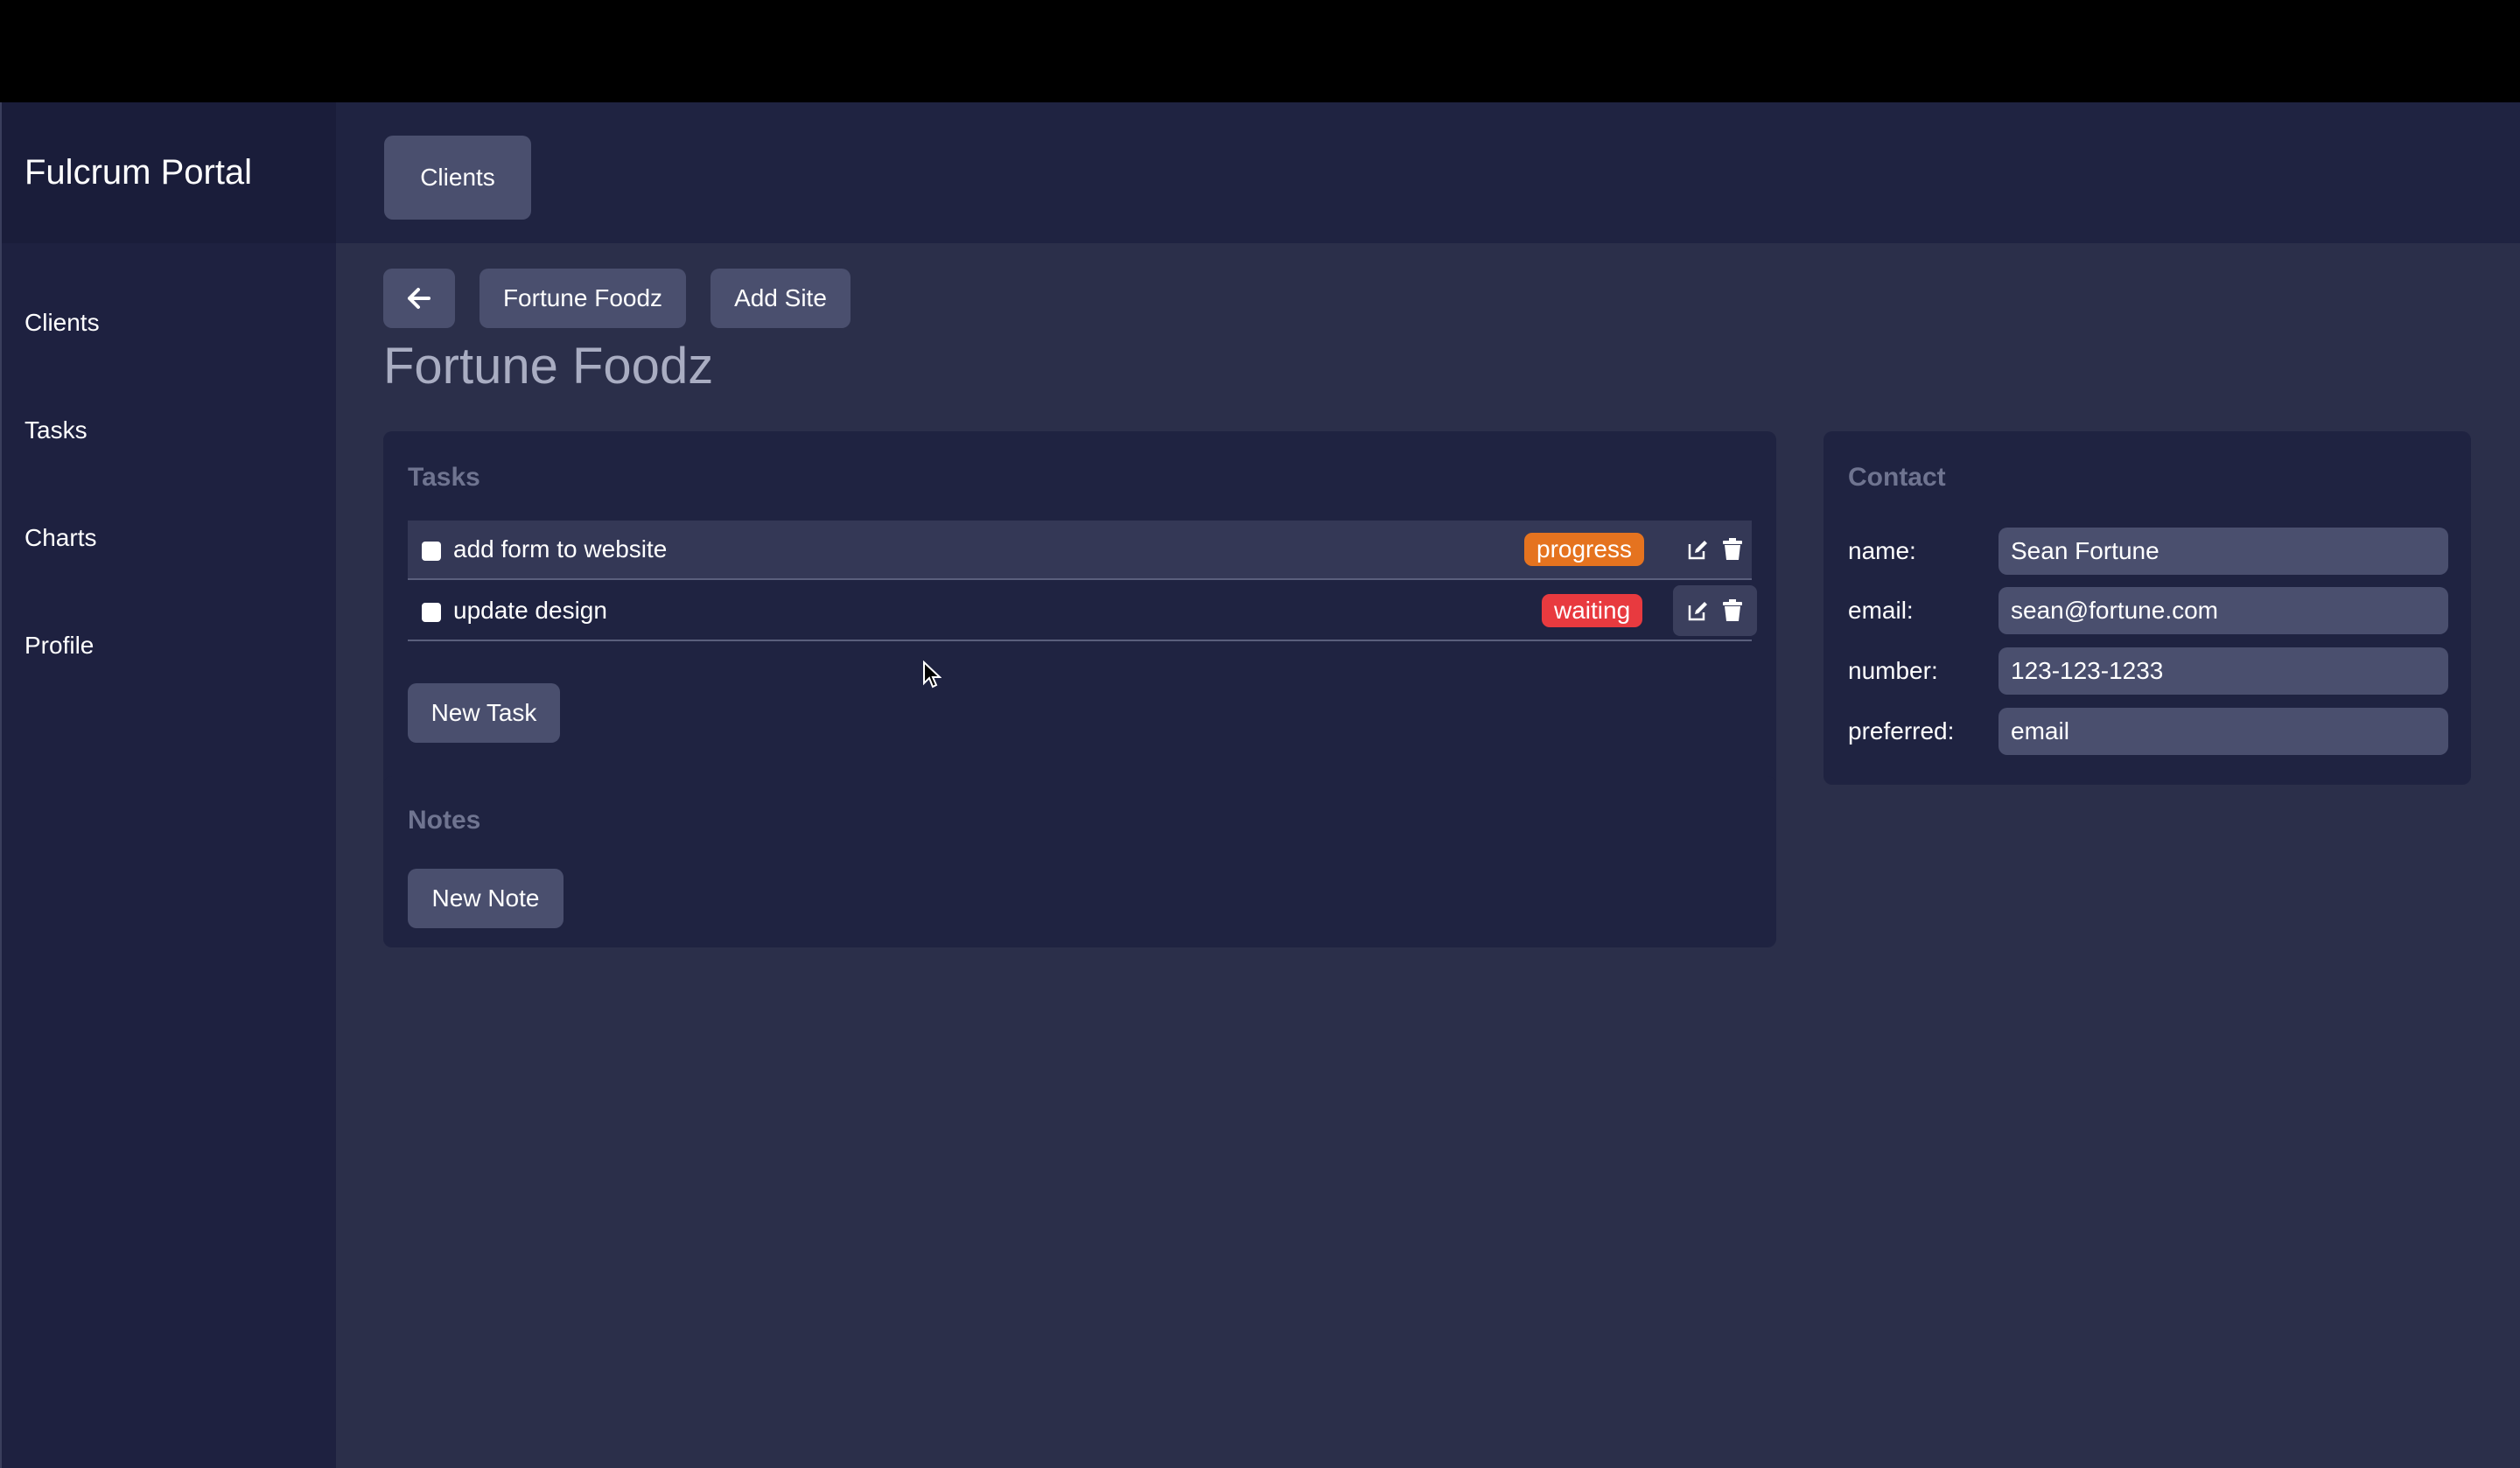 This screenshot has width=2520, height=1468. What do you see at coordinates (548, 366) in the screenshot?
I see `page-title: Fortune Foodz` at bounding box center [548, 366].